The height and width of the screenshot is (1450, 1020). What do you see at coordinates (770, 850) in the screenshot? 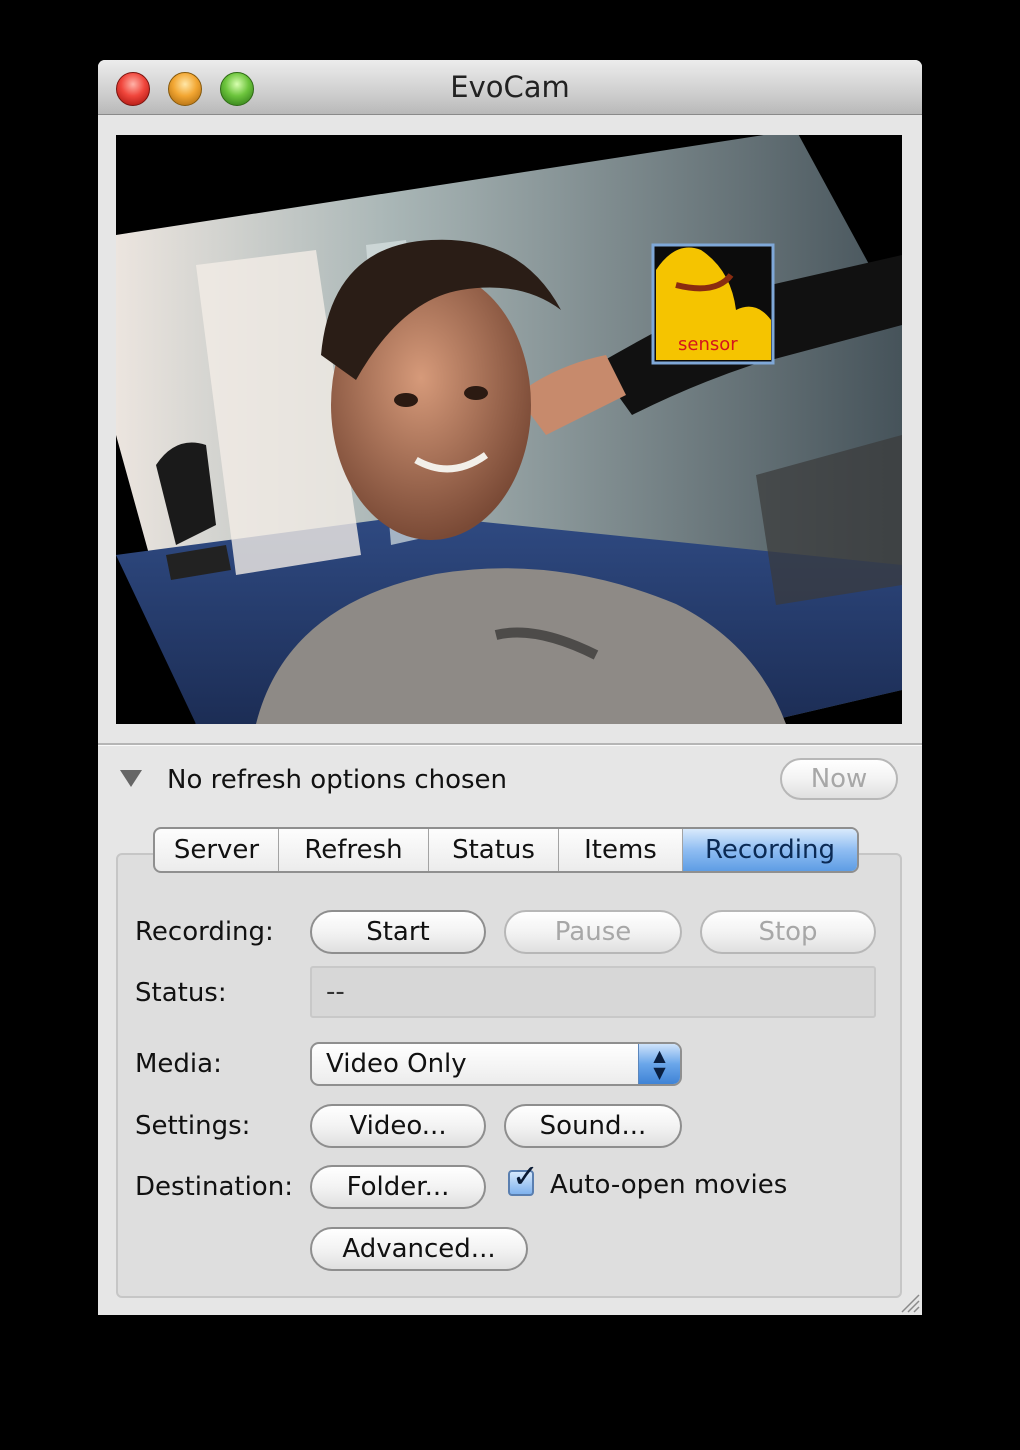
I see `tab-recording: Recording` at bounding box center [770, 850].